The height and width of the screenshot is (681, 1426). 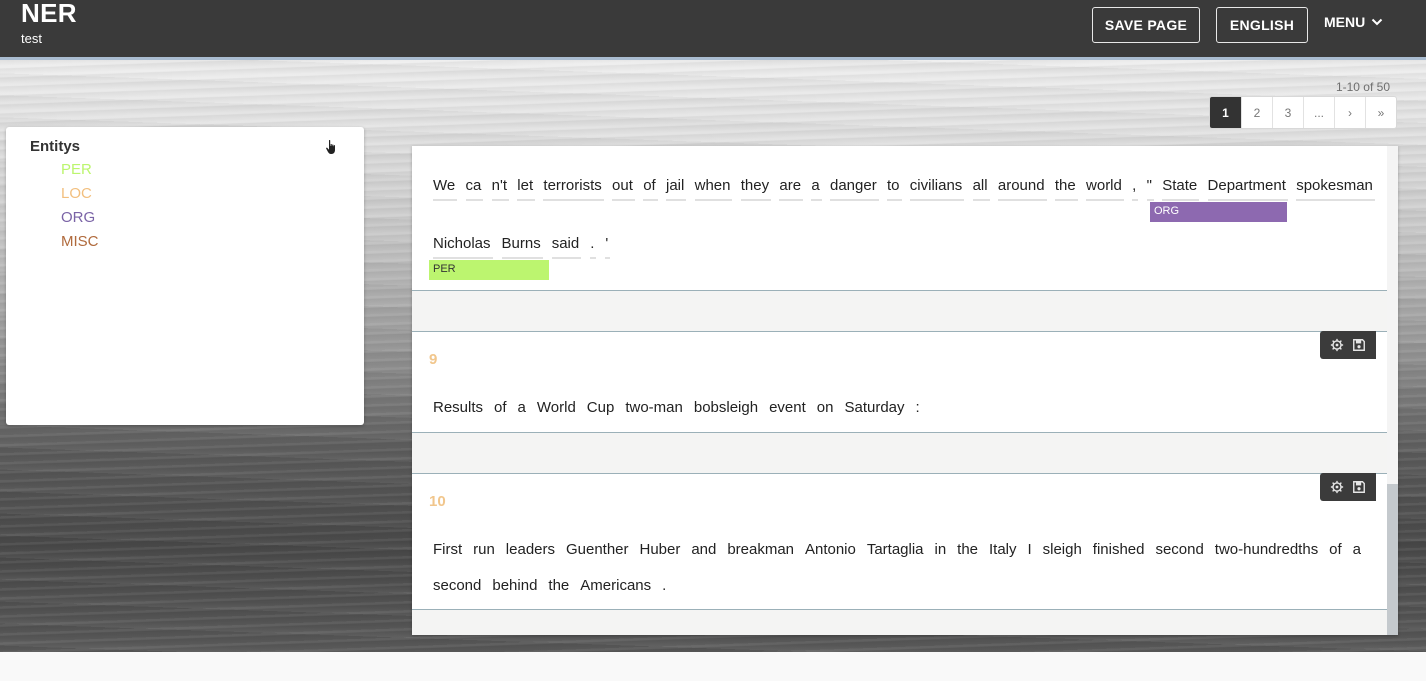 I want to click on hand-pointer-icon, so click(x=332, y=147).